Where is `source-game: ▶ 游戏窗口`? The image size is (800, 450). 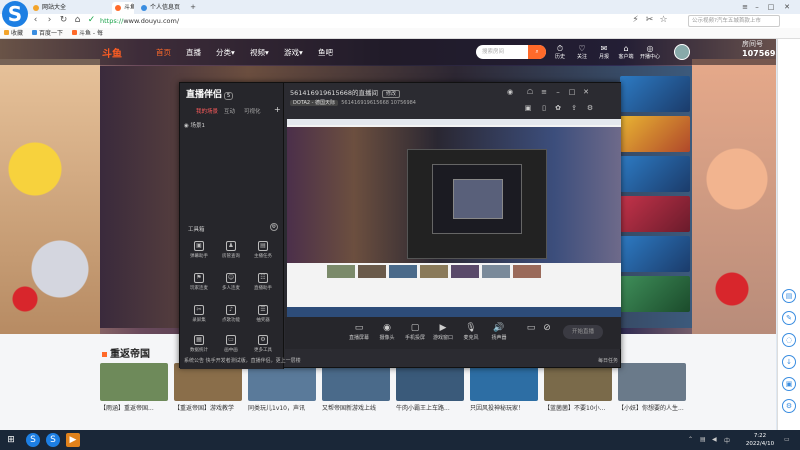 source-game: ▶ 游戏窗口 is located at coordinates (443, 332).